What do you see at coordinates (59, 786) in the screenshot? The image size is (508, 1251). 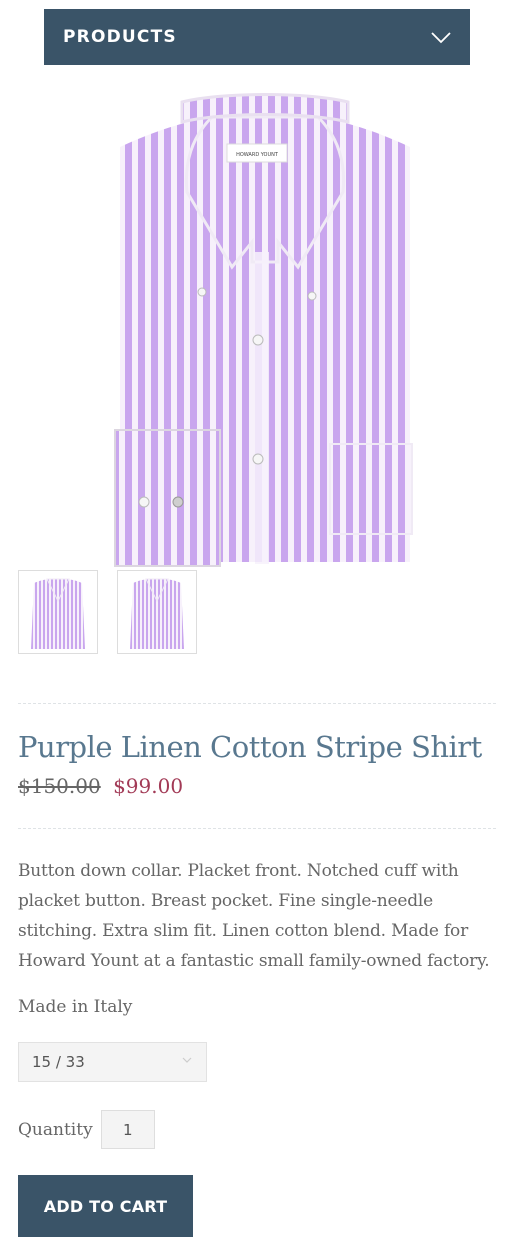 I see `original-price: $150.00` at bounding box center [59, 786].